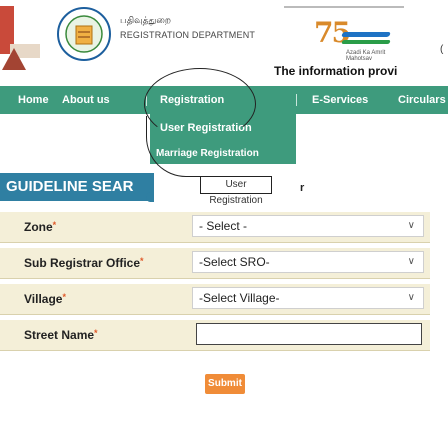 This screenshot has width=448, height=426. What do you see at coordinates (191, 146) in the screenshot?
I see `annotation-stroke` at bounding box center [191, 146].